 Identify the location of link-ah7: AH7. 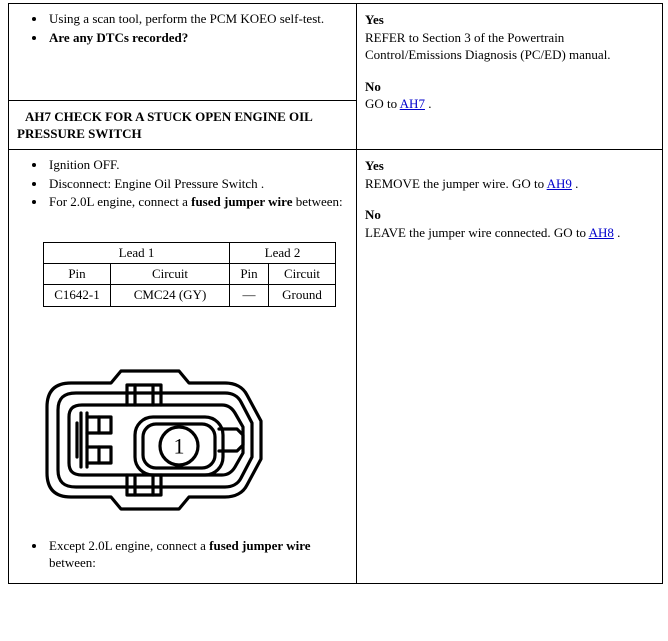
(412, 103).